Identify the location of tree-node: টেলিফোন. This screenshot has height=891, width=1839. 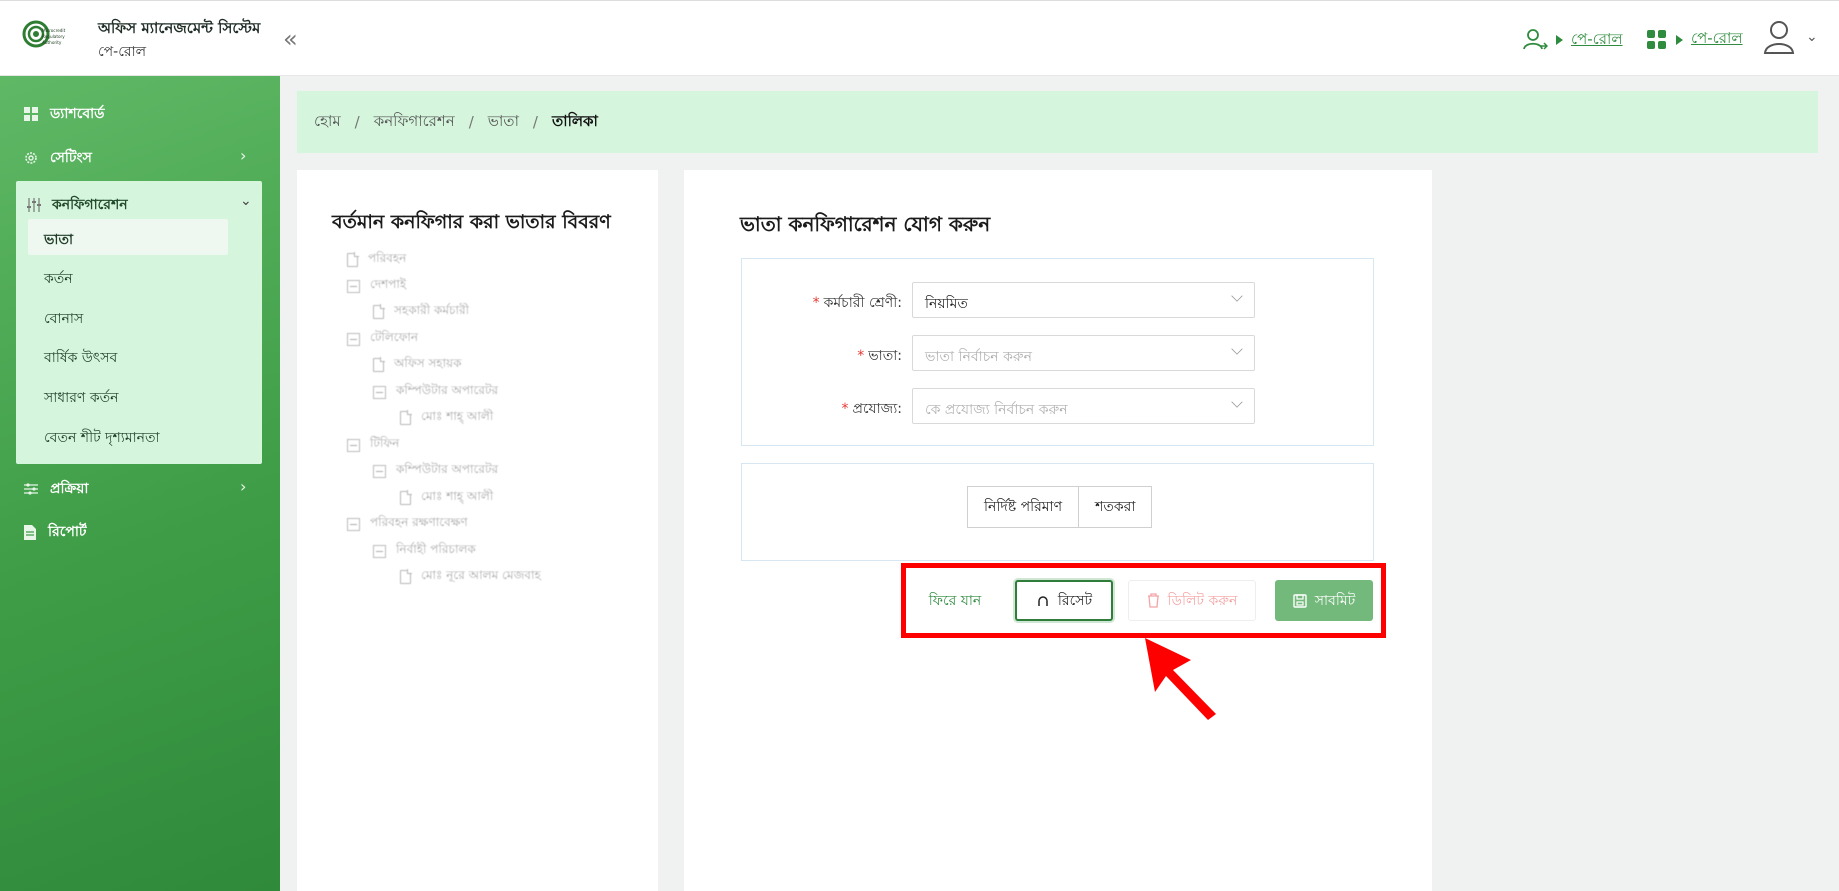
(382, 339).